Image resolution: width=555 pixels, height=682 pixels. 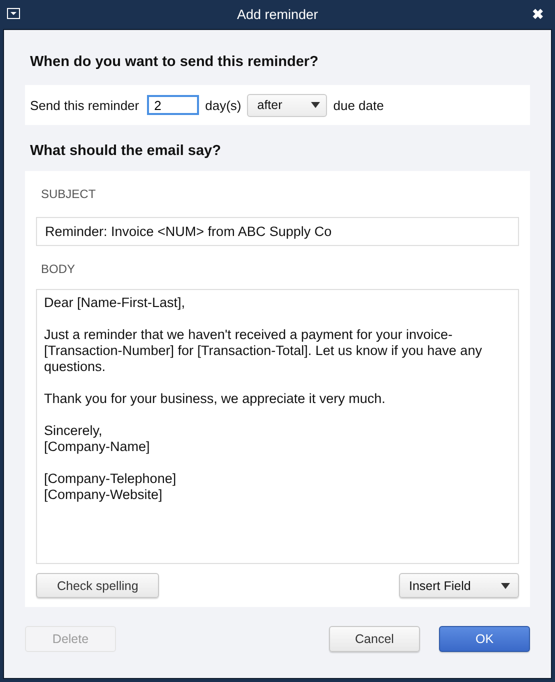 I want to click on close-button: ✖, so click(x=538, y=14).